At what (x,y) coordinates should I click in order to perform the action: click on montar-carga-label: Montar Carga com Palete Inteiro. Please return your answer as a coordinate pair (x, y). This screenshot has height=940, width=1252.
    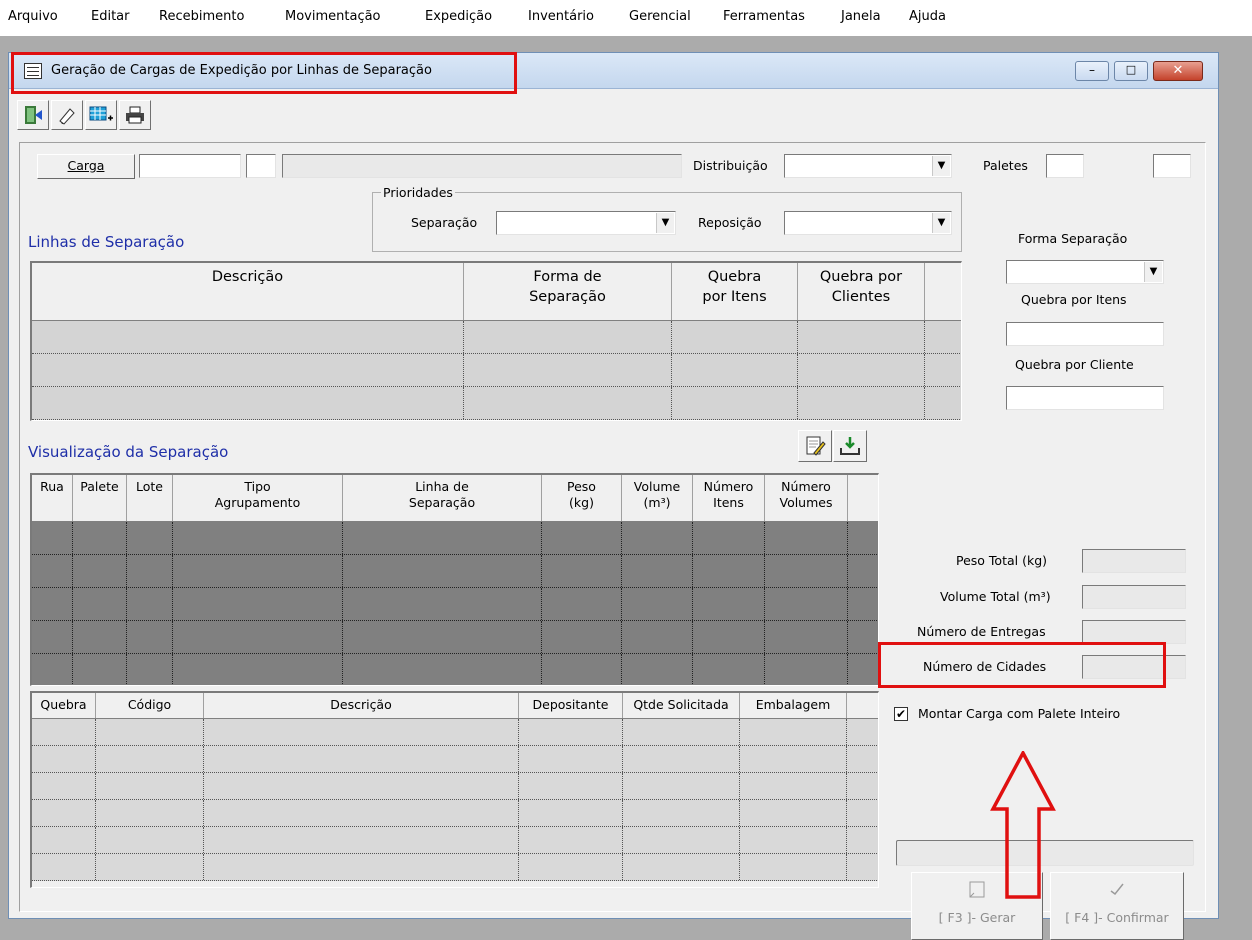
    Looking at the image, I should click on (1019, 713).